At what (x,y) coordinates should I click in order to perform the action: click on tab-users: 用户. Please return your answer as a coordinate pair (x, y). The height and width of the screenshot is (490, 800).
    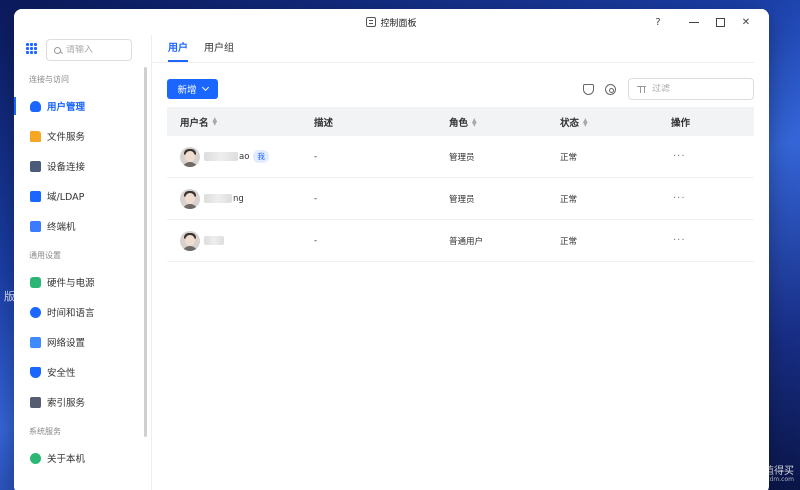
    Looking at the image, I should click on (178, 48).